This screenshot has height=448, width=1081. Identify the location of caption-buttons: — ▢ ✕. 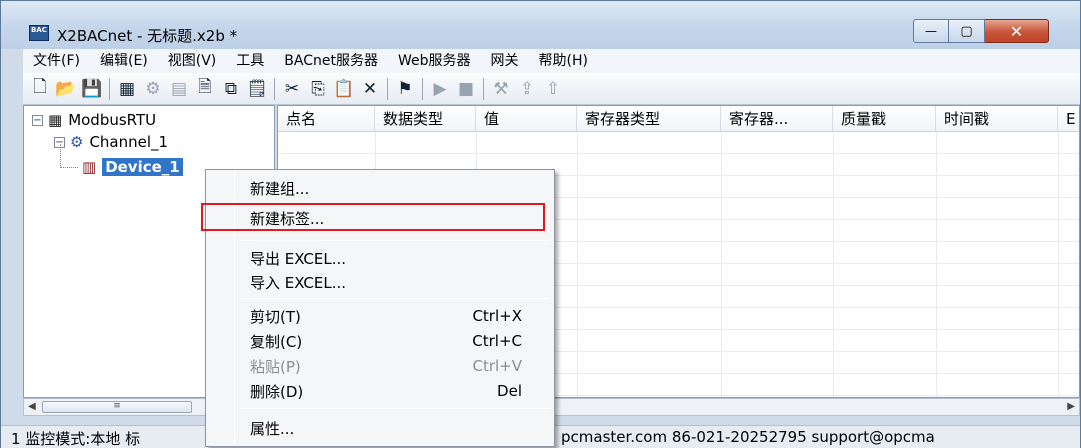
(981, 32).